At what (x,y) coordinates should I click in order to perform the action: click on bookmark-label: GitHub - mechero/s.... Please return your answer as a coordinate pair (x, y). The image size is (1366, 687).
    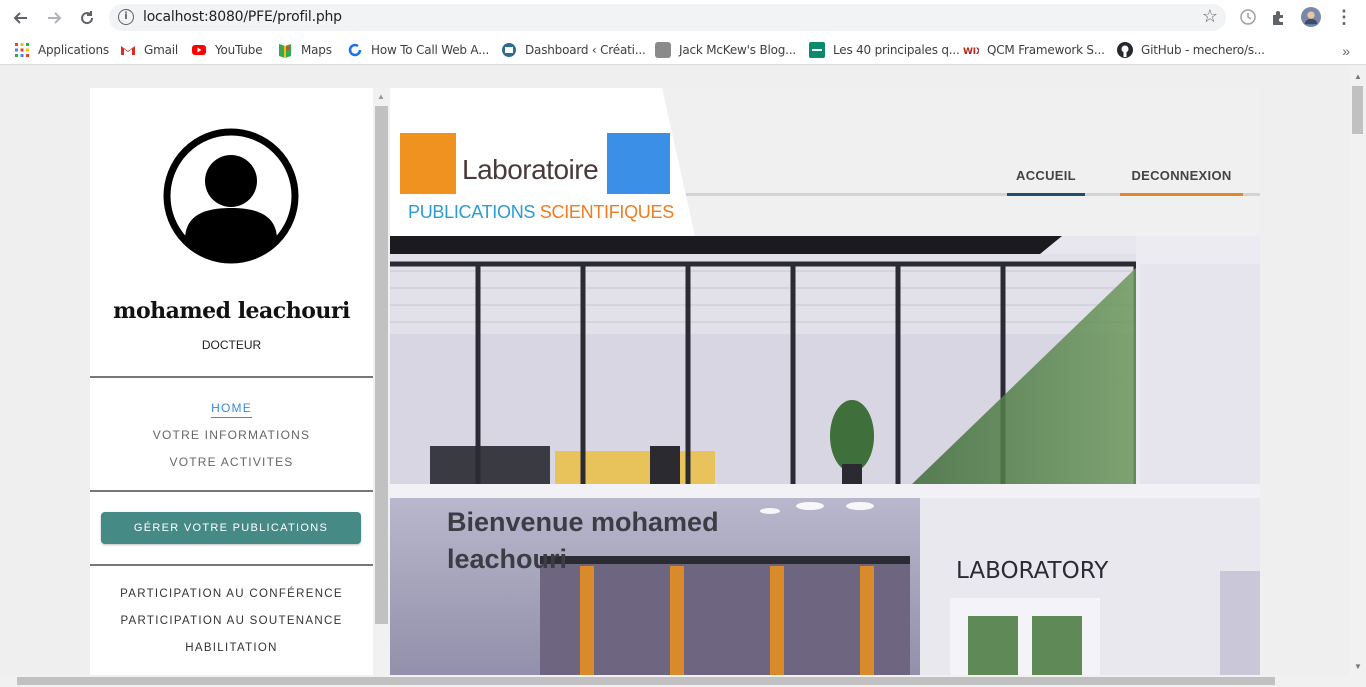
    Looking at the image, I should click on (1203, 50).